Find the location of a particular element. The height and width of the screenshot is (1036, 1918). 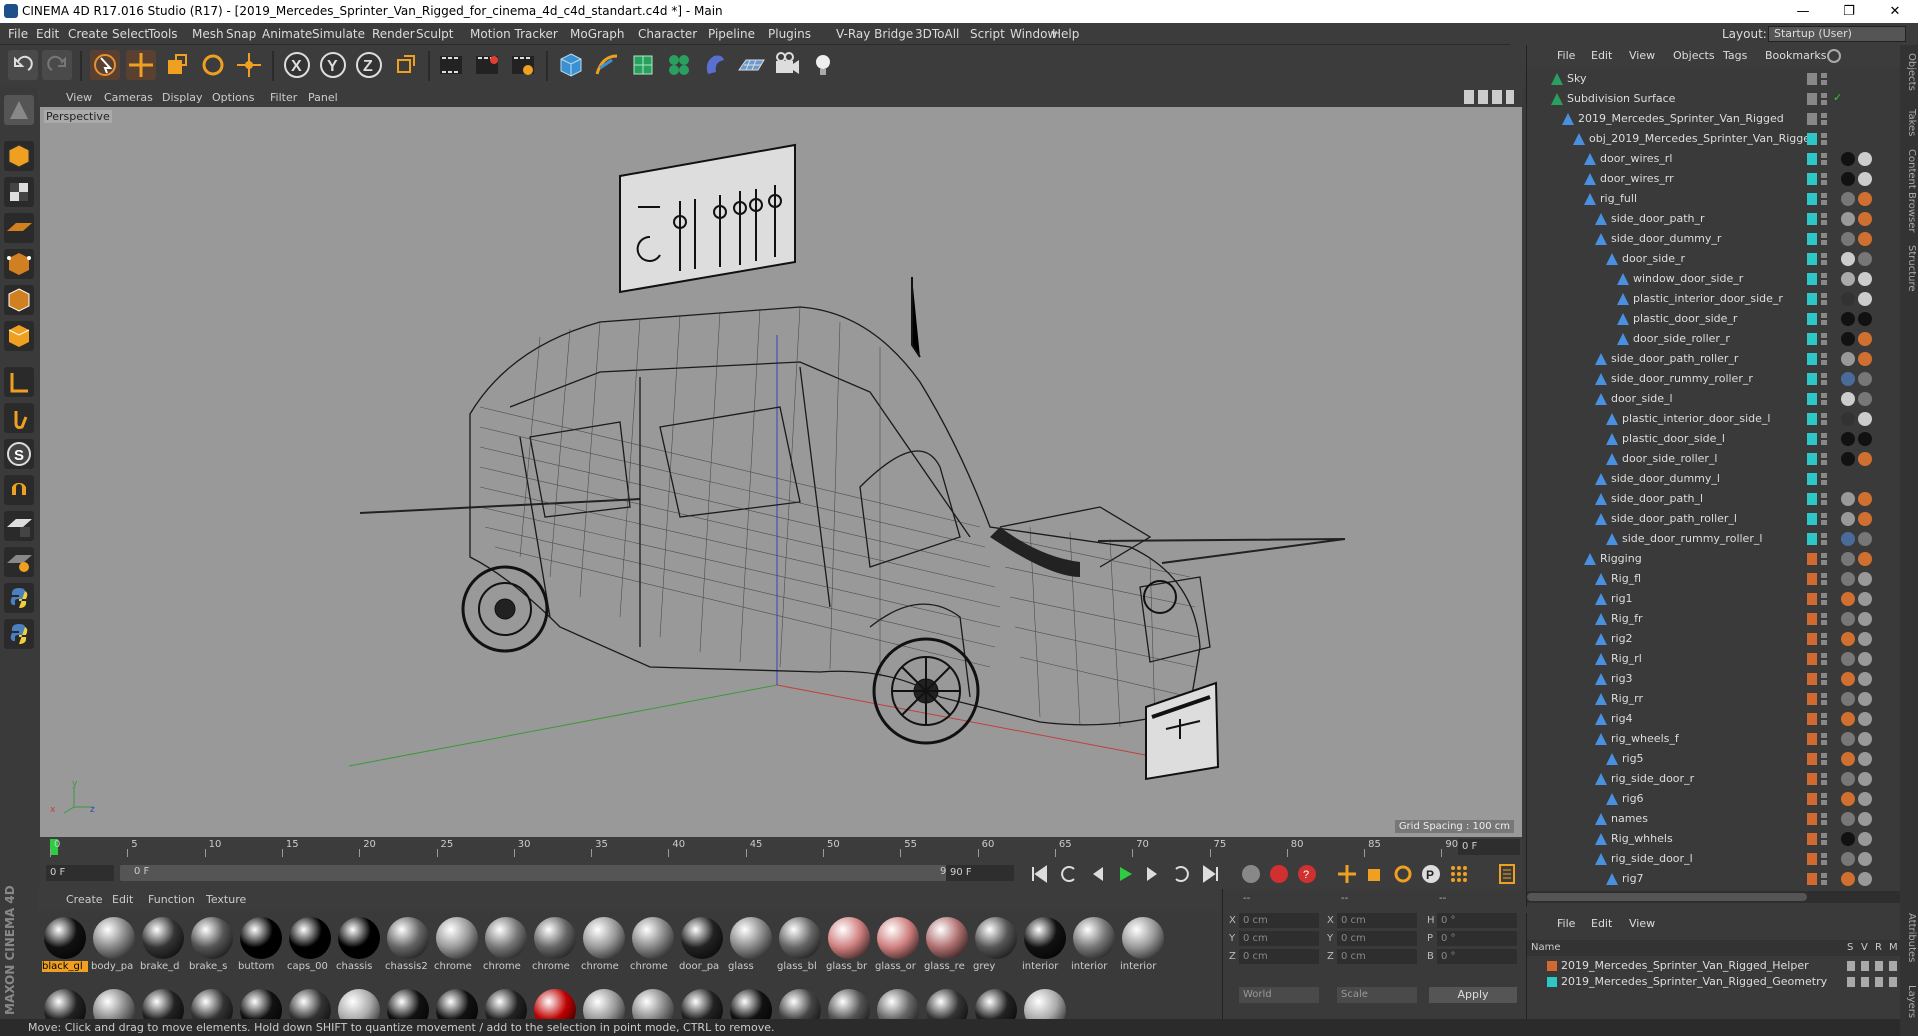

object-menu-view: View is located at coordinates (1642, 55).